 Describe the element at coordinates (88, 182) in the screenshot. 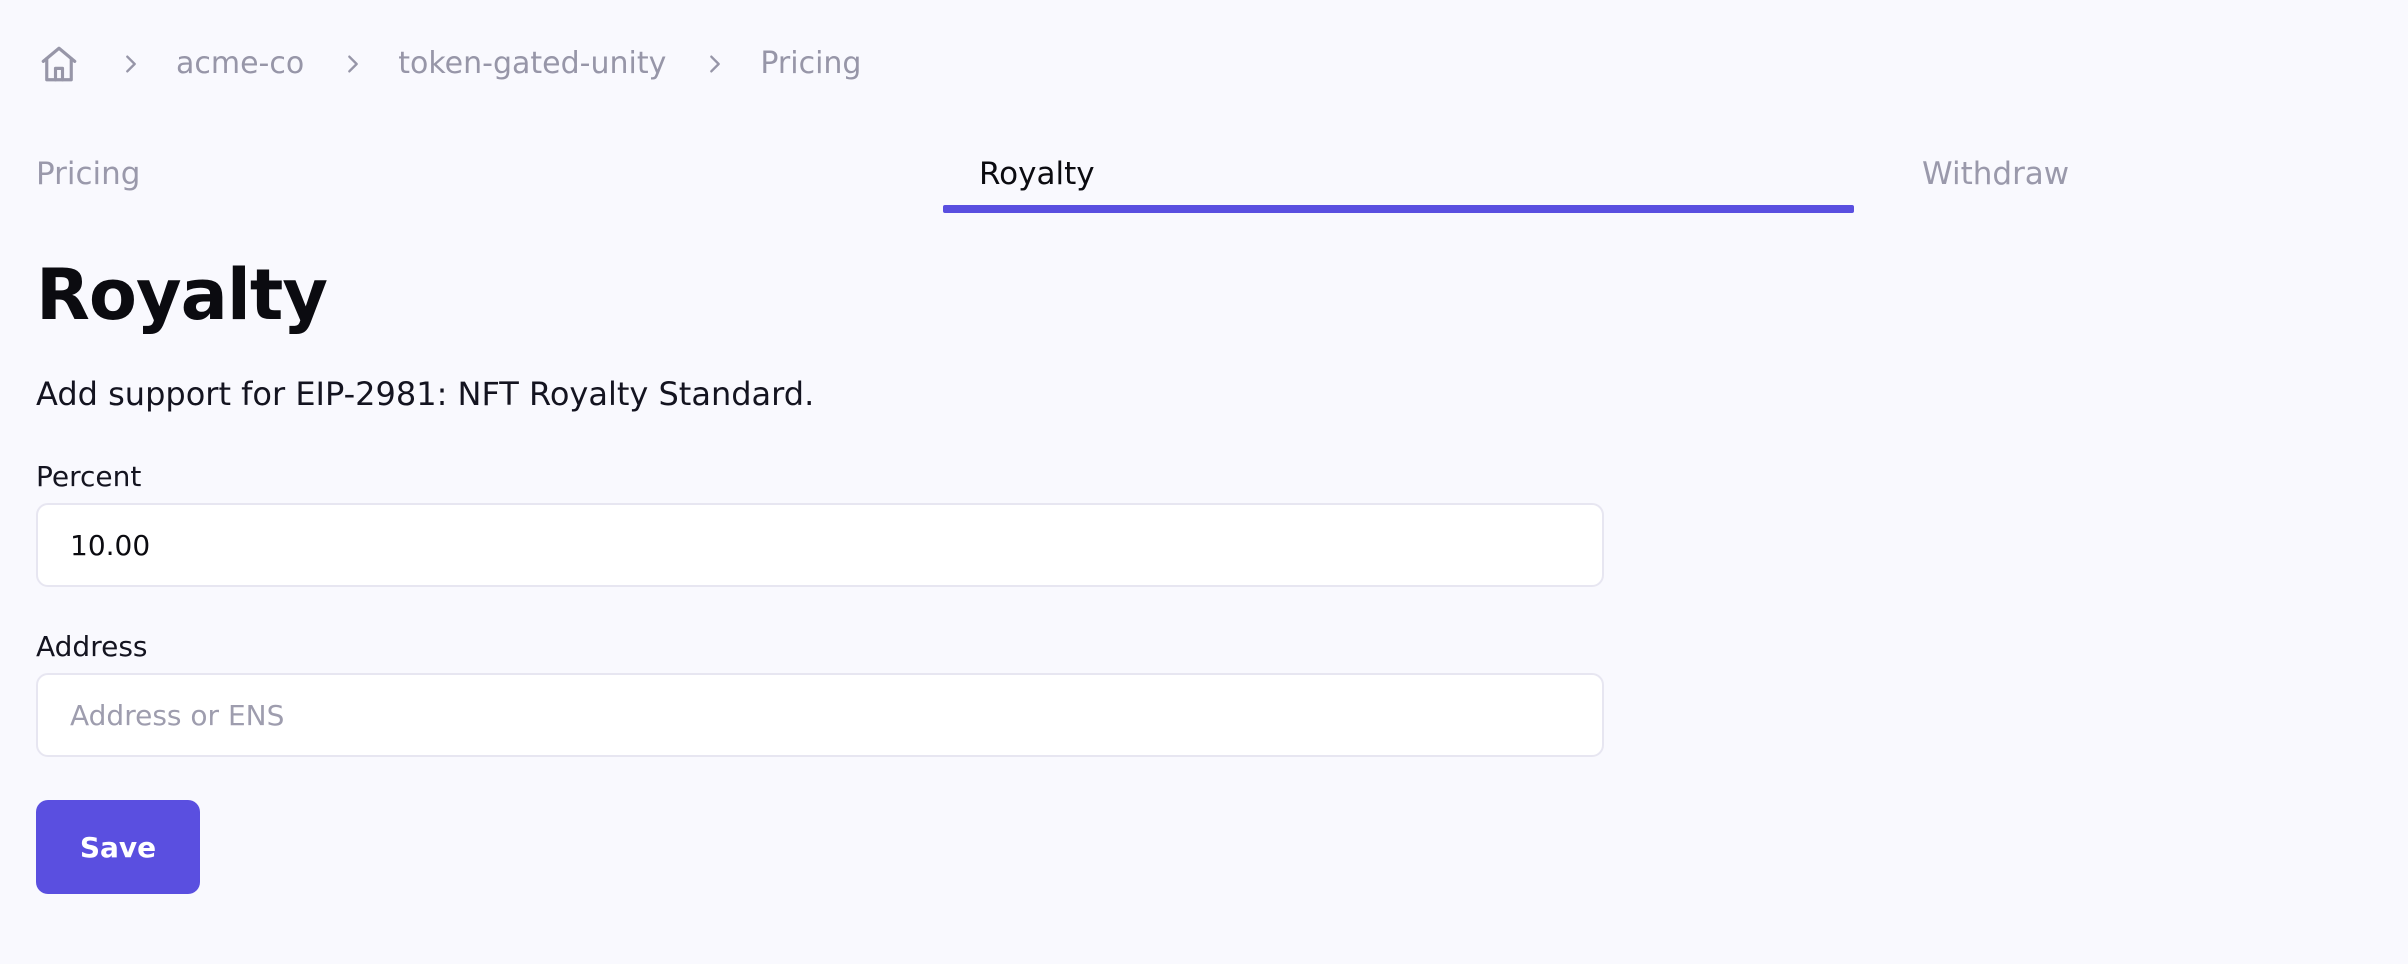

I see `tab-pricing: Pricing` at that location.